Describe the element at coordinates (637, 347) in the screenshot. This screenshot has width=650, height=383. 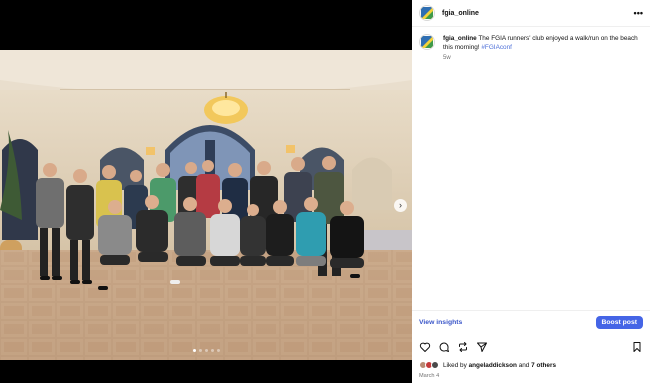
I see `bookmark-icon` at that location.